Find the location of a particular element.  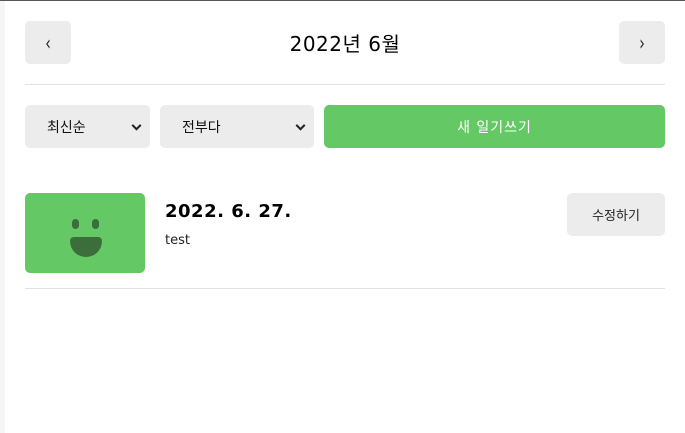

month-header: ‹ 2022년 6월 › is located at coordinates (345, 42).